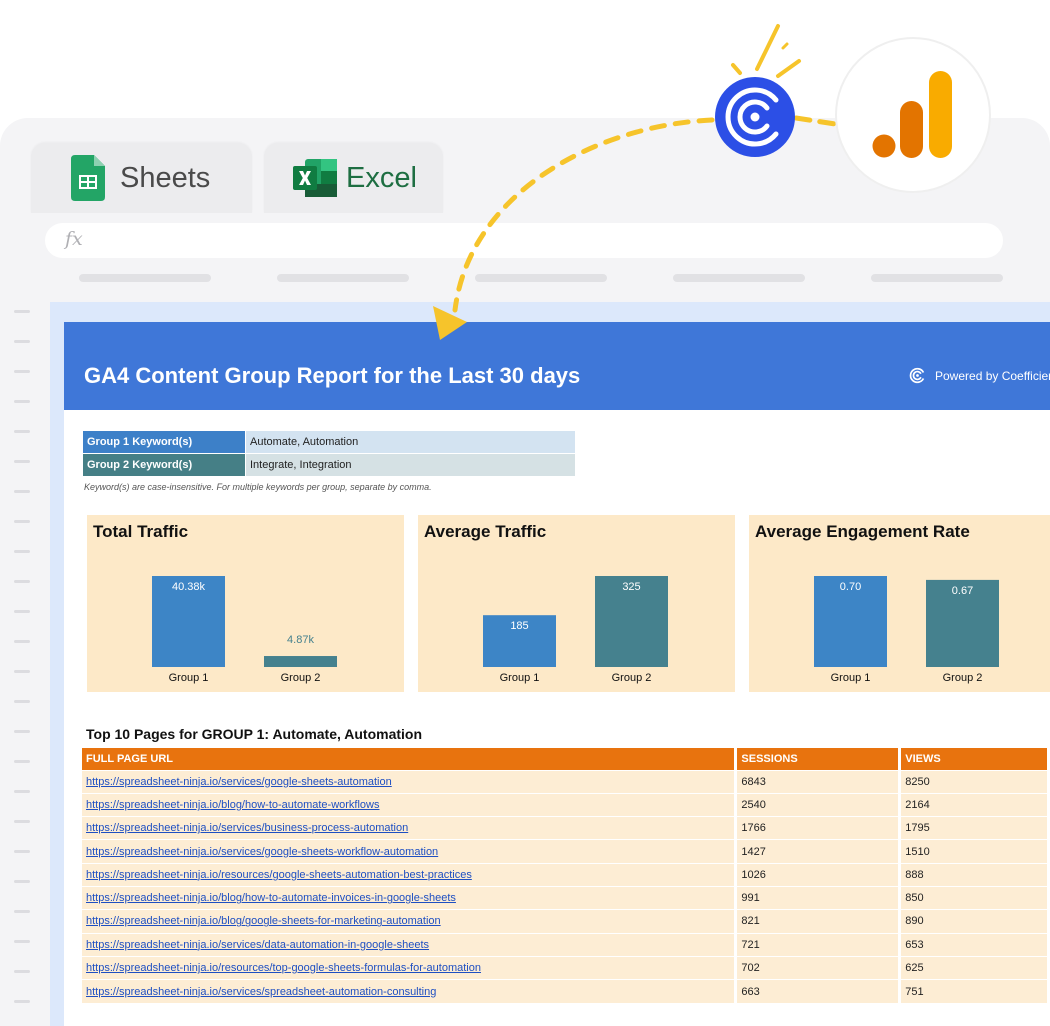  Describe the element at coordinates (818, 828) in the screenshot. I see `sessions-cell: 1766` at that location.